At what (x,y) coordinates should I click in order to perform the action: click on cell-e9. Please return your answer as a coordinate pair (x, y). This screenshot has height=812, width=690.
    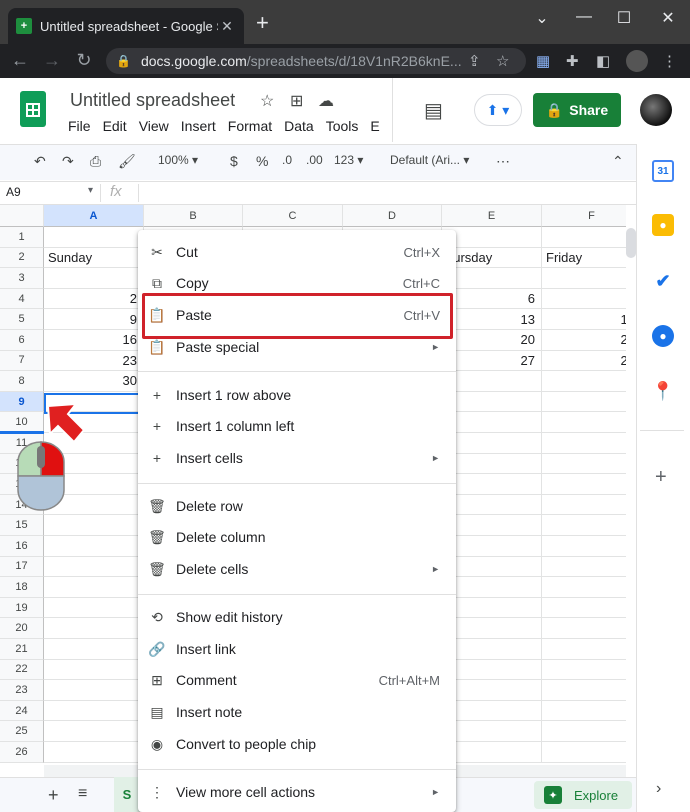
    Looking at the image, I should click on (492, 402).